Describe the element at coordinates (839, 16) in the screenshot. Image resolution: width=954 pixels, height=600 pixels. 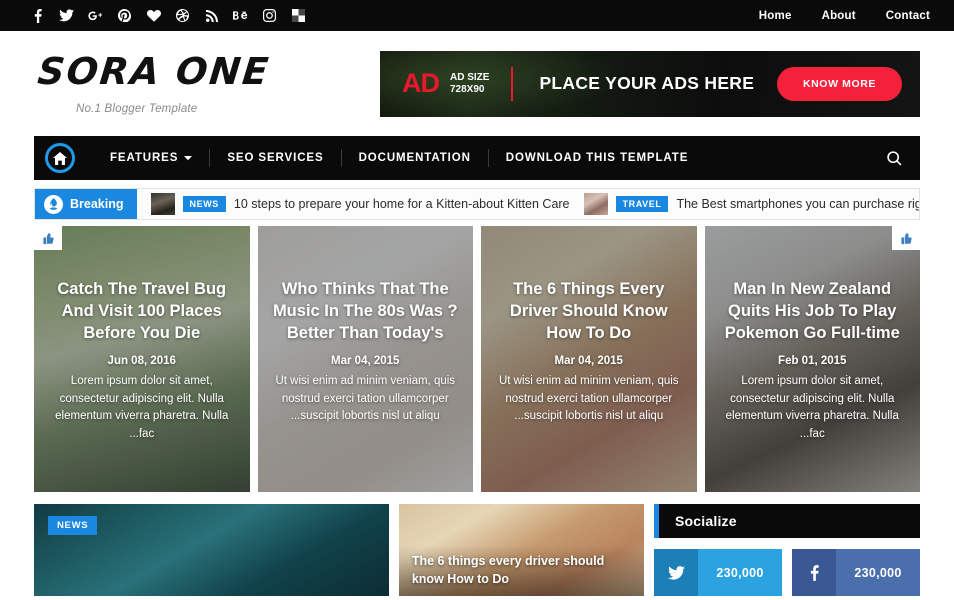
I see `top-nav-about: About` at that location.